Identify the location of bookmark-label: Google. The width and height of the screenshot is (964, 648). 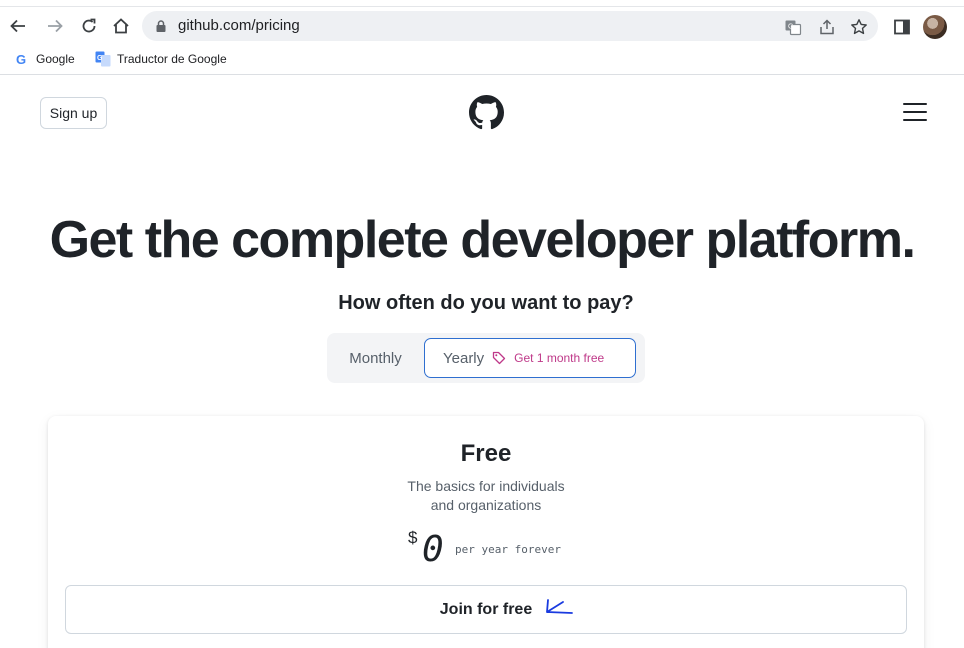
(55, 59).